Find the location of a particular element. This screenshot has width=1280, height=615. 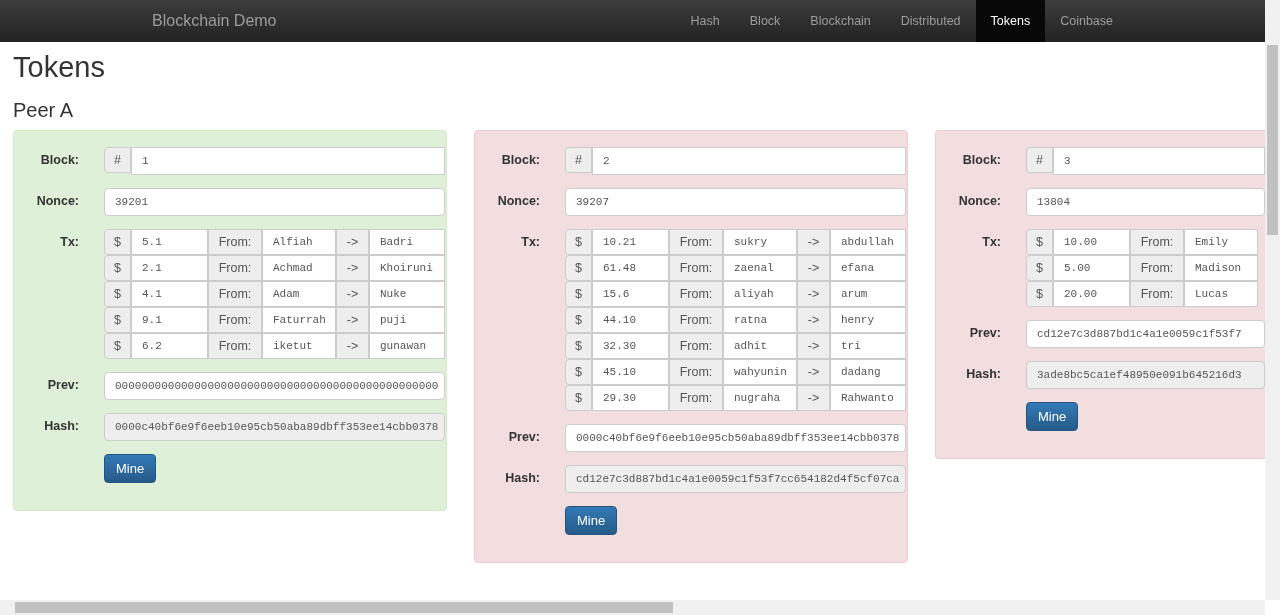

amount-field: 5.00 is located at coordinates (1091, 268).